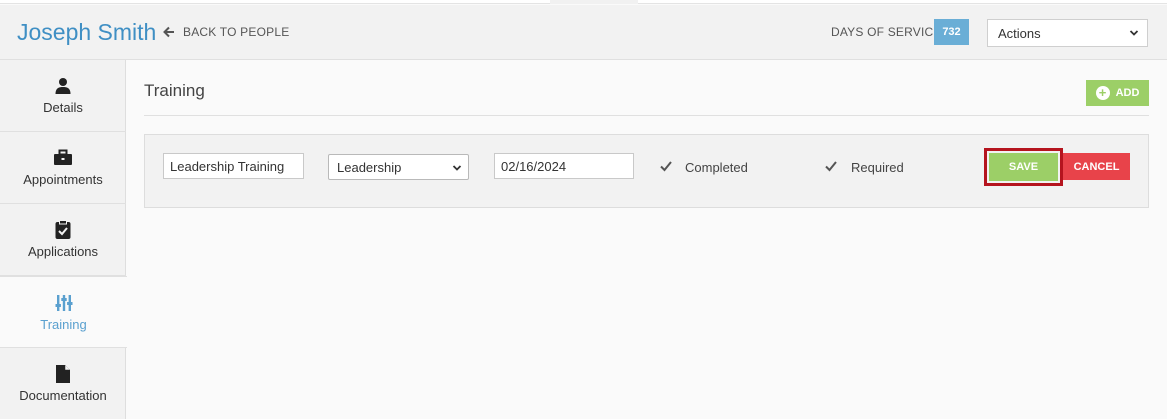 This screenshot has height=419, width=1167. Describe the element at coordinates (87, 32) in the screenshot. I see `person-name: Joseph Smith` at that location.